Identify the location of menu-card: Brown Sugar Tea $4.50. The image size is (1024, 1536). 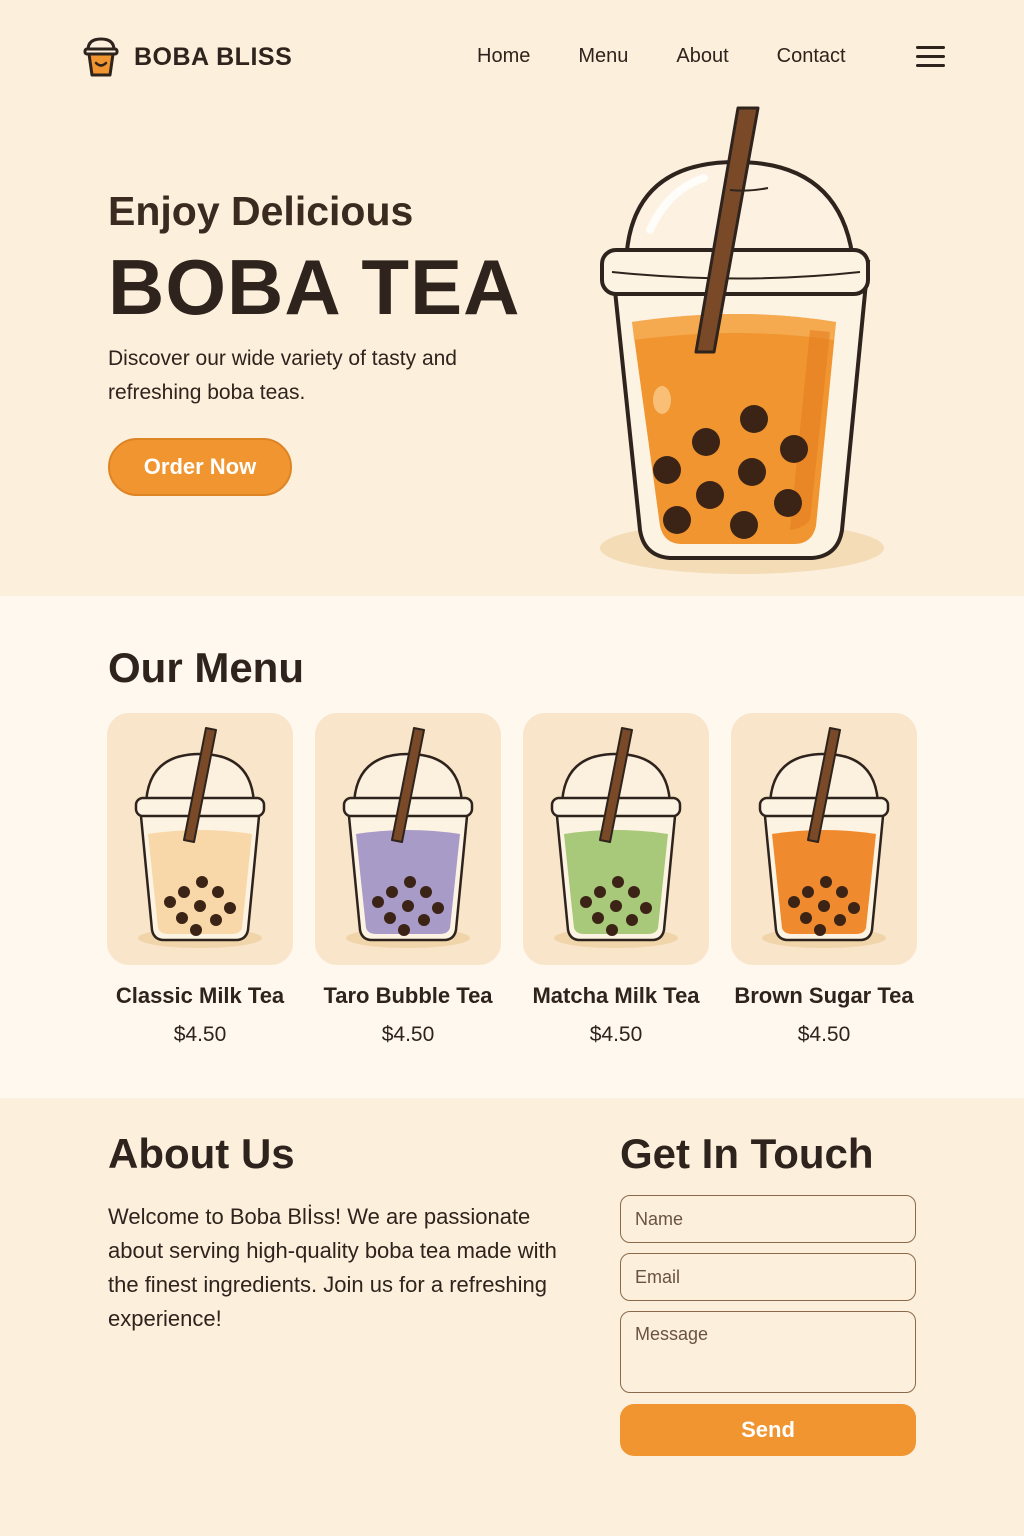
(824, 880).